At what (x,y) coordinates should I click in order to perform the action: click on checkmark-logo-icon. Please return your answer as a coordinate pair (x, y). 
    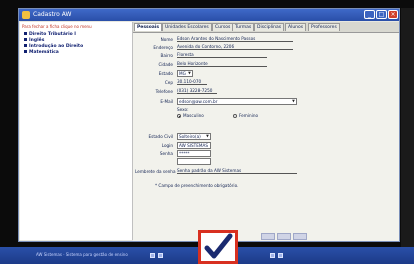
    Looking at the image, I should click on (218, 246).